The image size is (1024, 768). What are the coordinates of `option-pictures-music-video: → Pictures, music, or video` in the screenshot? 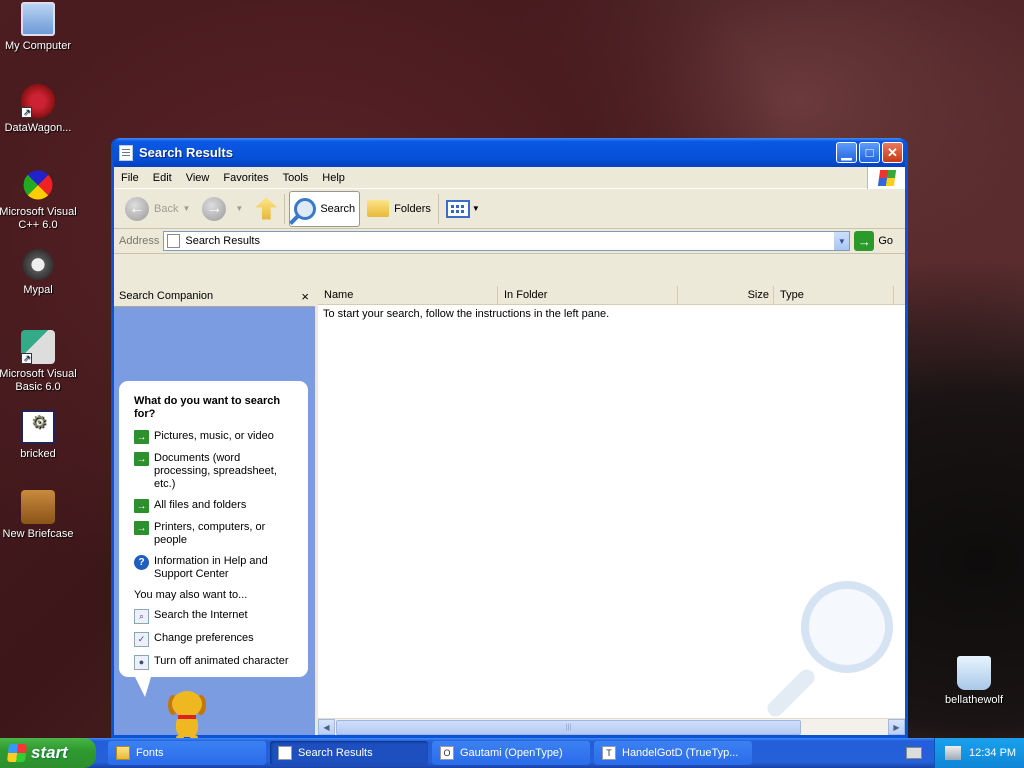 It's located at (215, 437).